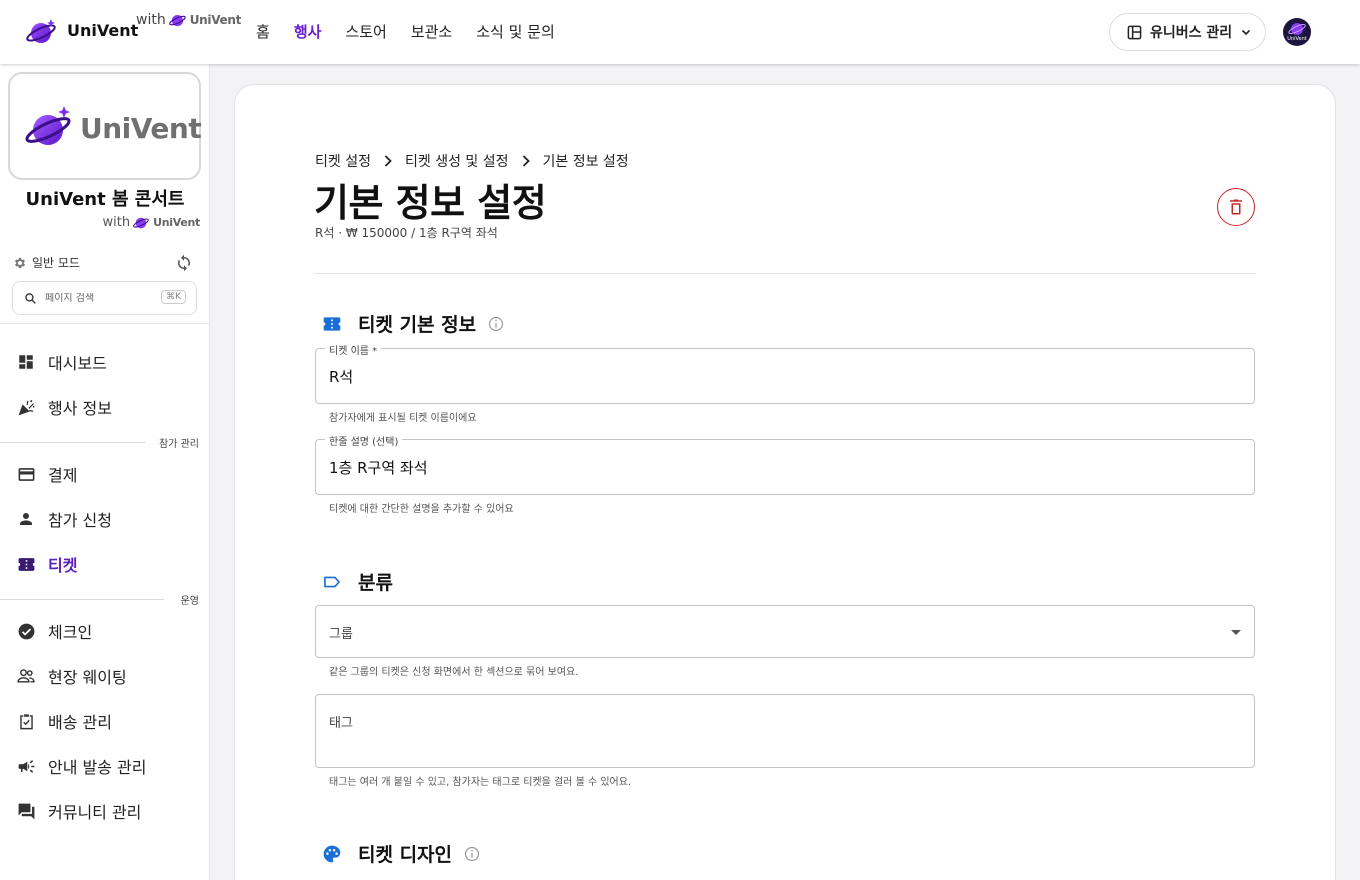  Describe the element at coordinates (26, 811) in the screenshot. I see `forum-icon` at that location.